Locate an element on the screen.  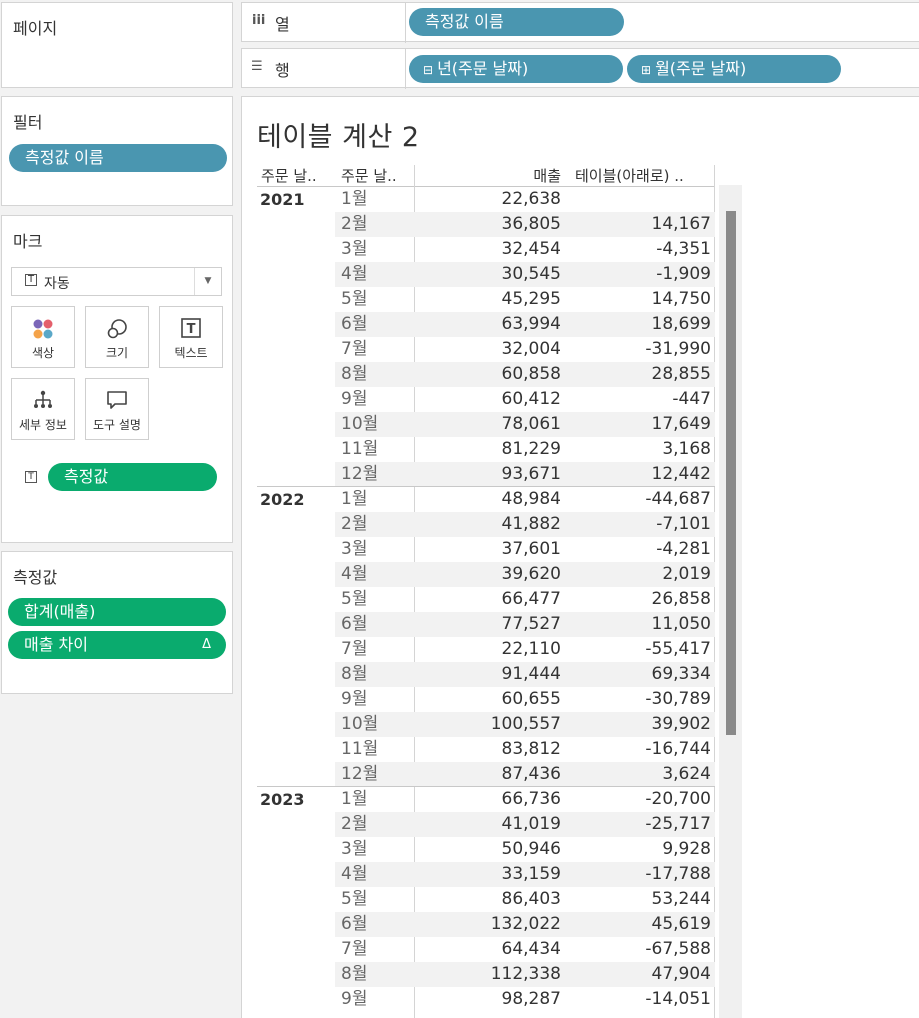
detail-icon is located at coordinates (43, 400).